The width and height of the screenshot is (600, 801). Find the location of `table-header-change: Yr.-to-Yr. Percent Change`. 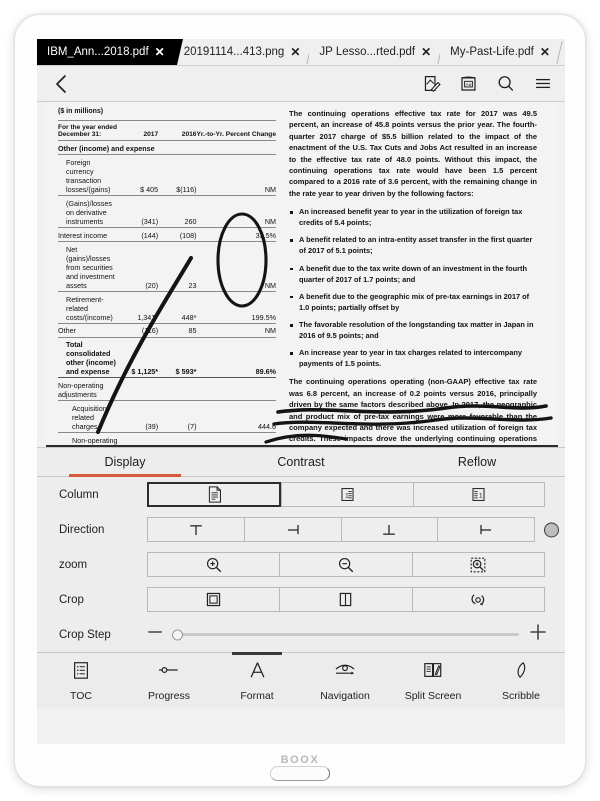

table-header-change: Yr.-to-Yr. Percent Change is located at coordinates (236, 135).